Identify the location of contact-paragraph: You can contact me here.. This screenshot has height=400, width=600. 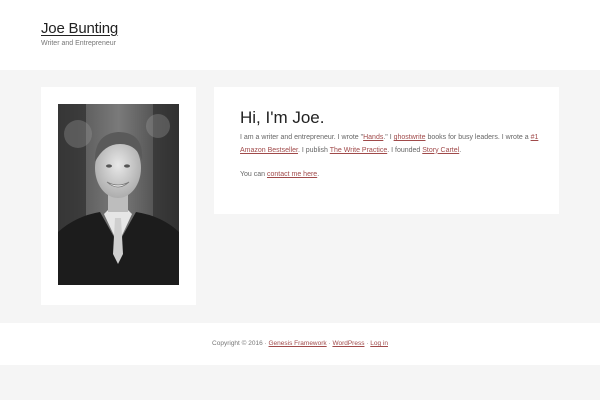
(390, 175).